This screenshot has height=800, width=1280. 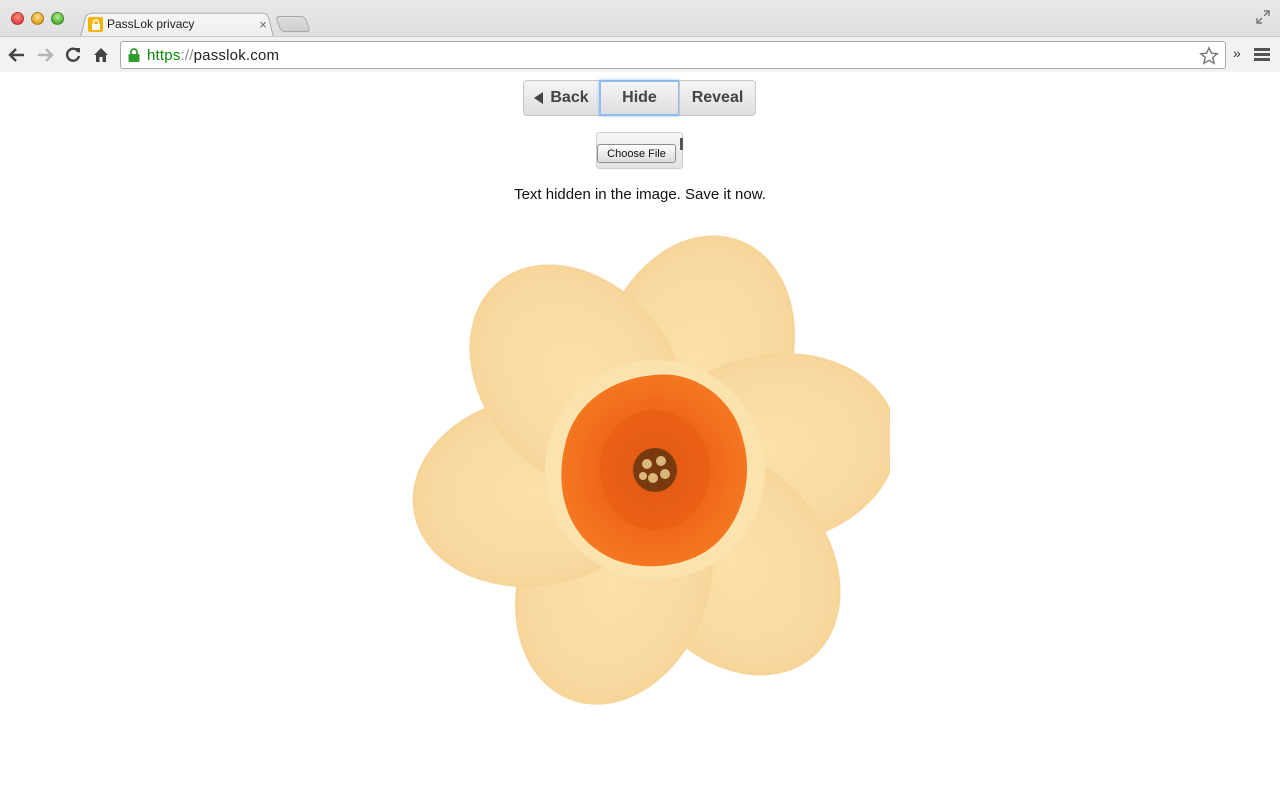 I want to click on url-host: passlok.com, so click(x=236, y=55).